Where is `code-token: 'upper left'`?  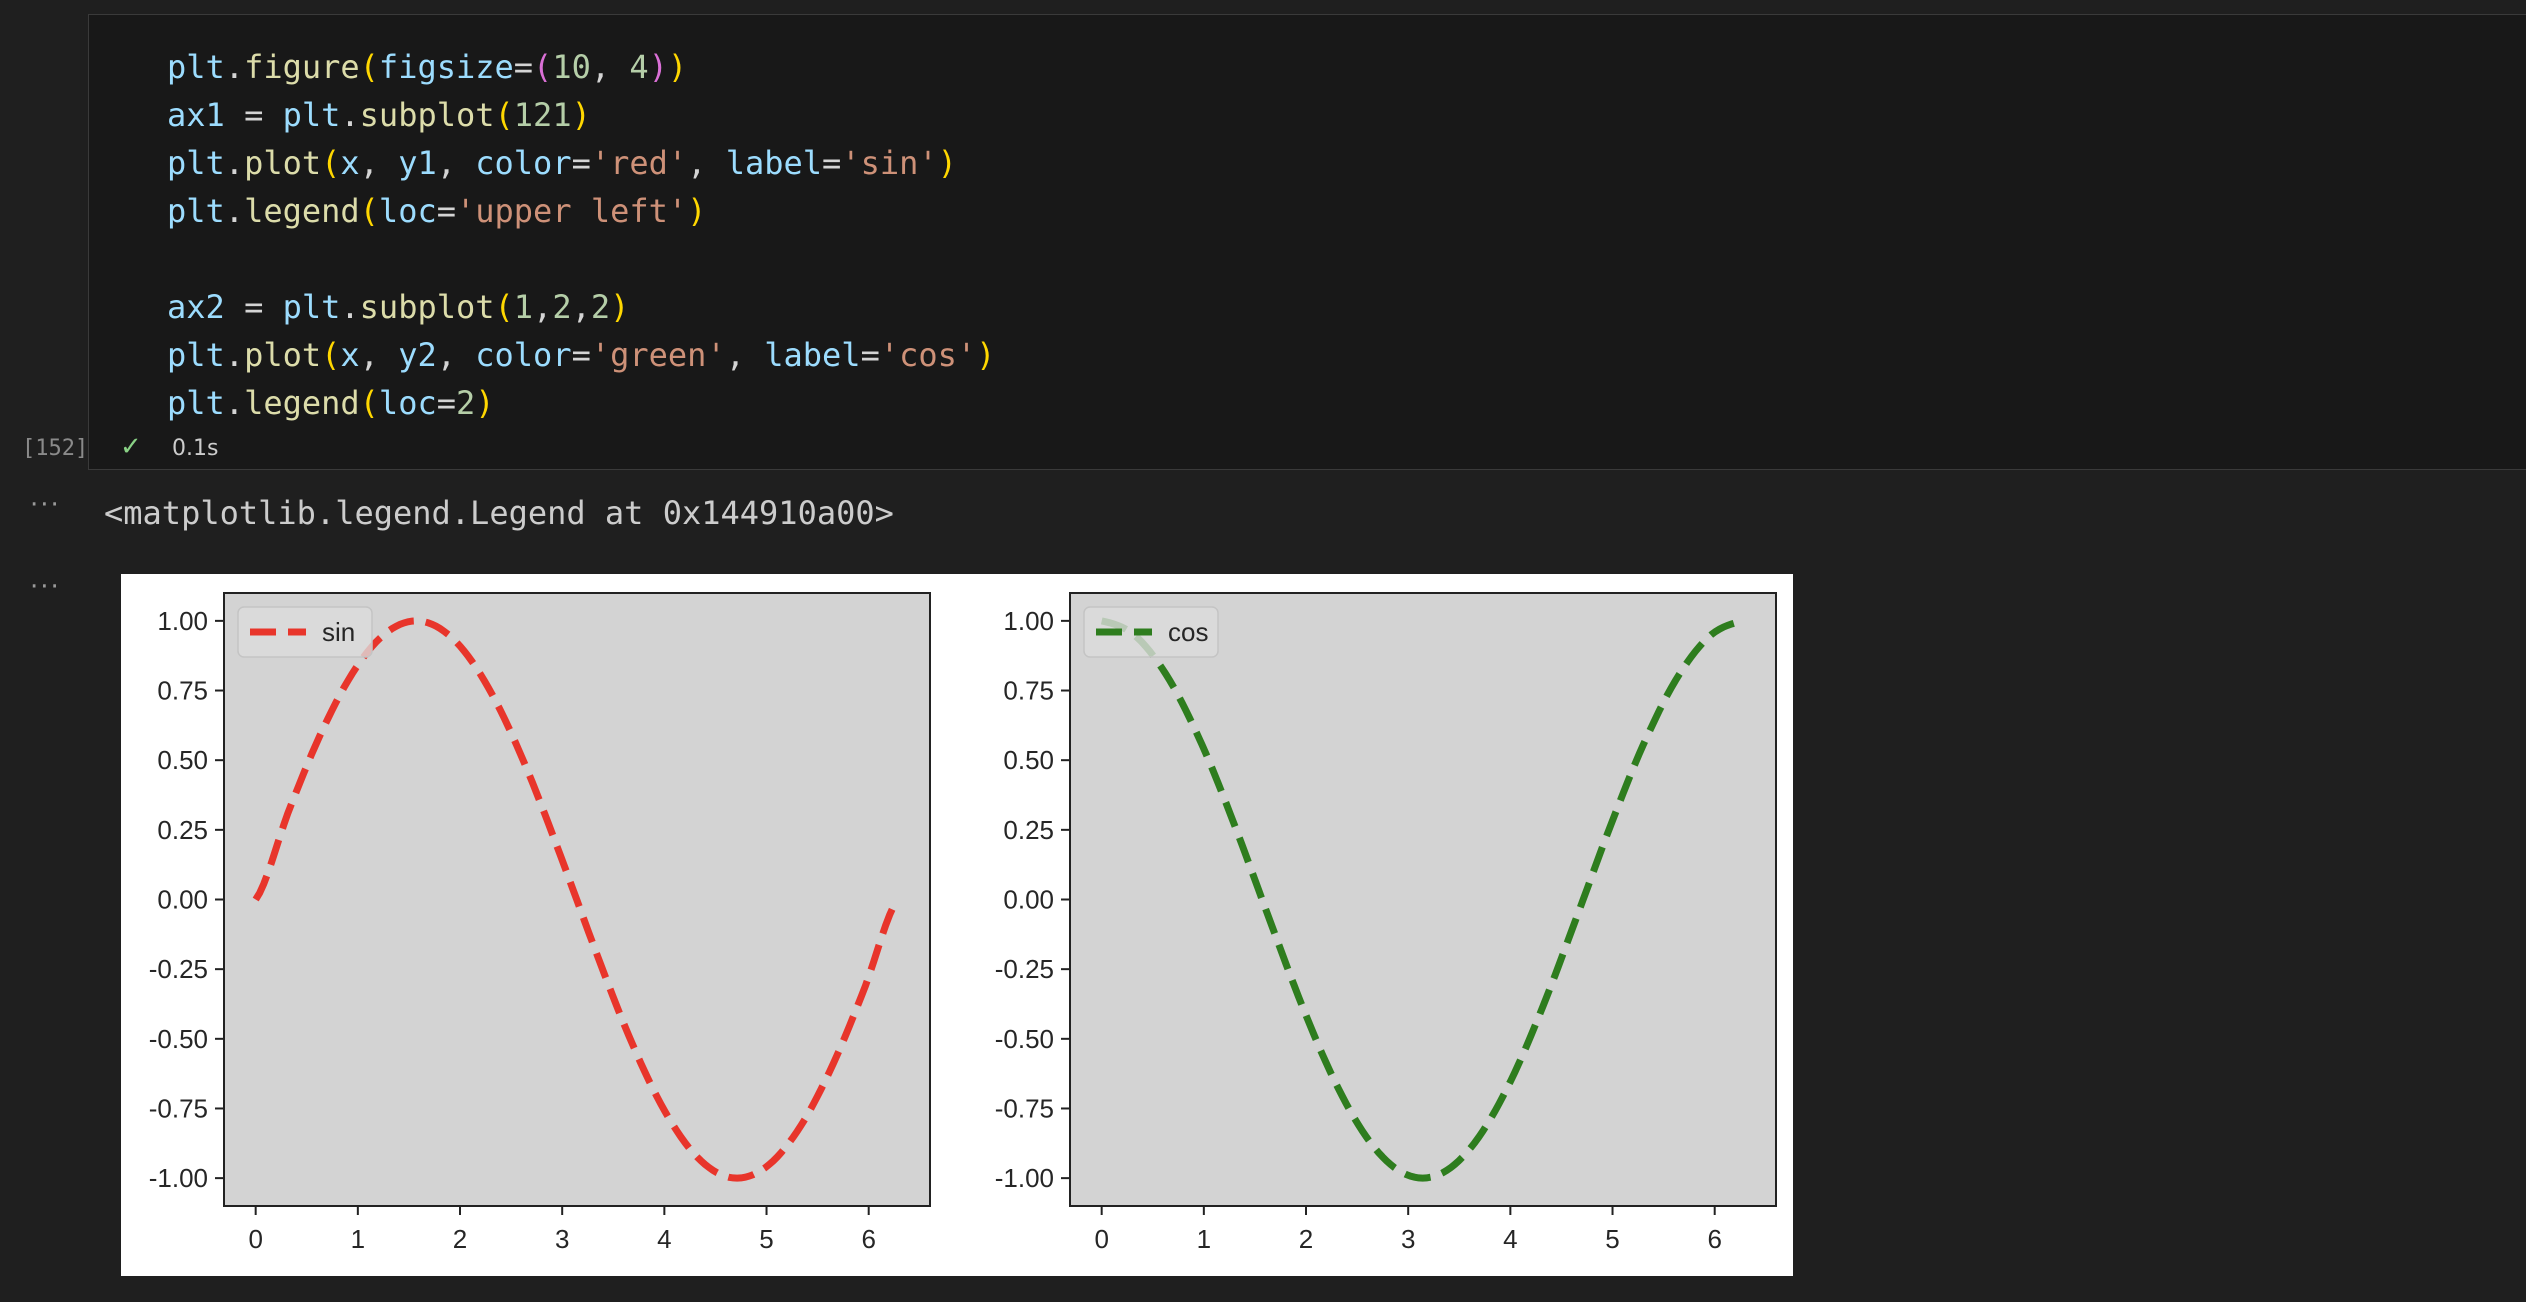 code-token: 'upper left' is located at coordinates (571, 211).